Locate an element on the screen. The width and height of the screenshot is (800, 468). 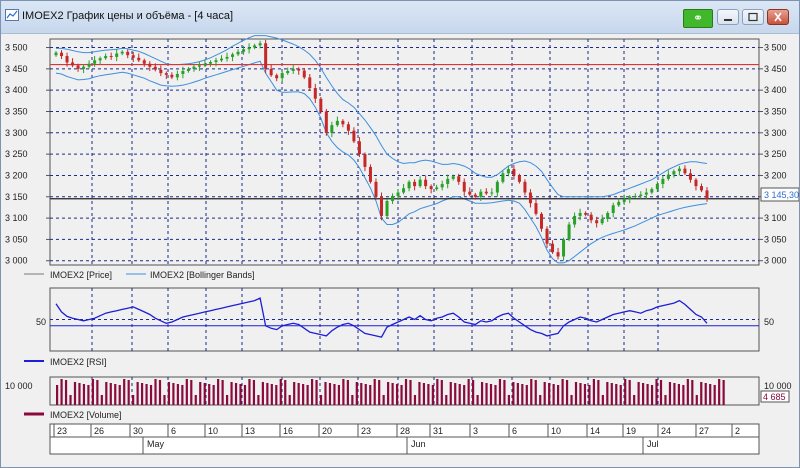
price-tick-right: 3 500 is located at coordinates (775, 48).